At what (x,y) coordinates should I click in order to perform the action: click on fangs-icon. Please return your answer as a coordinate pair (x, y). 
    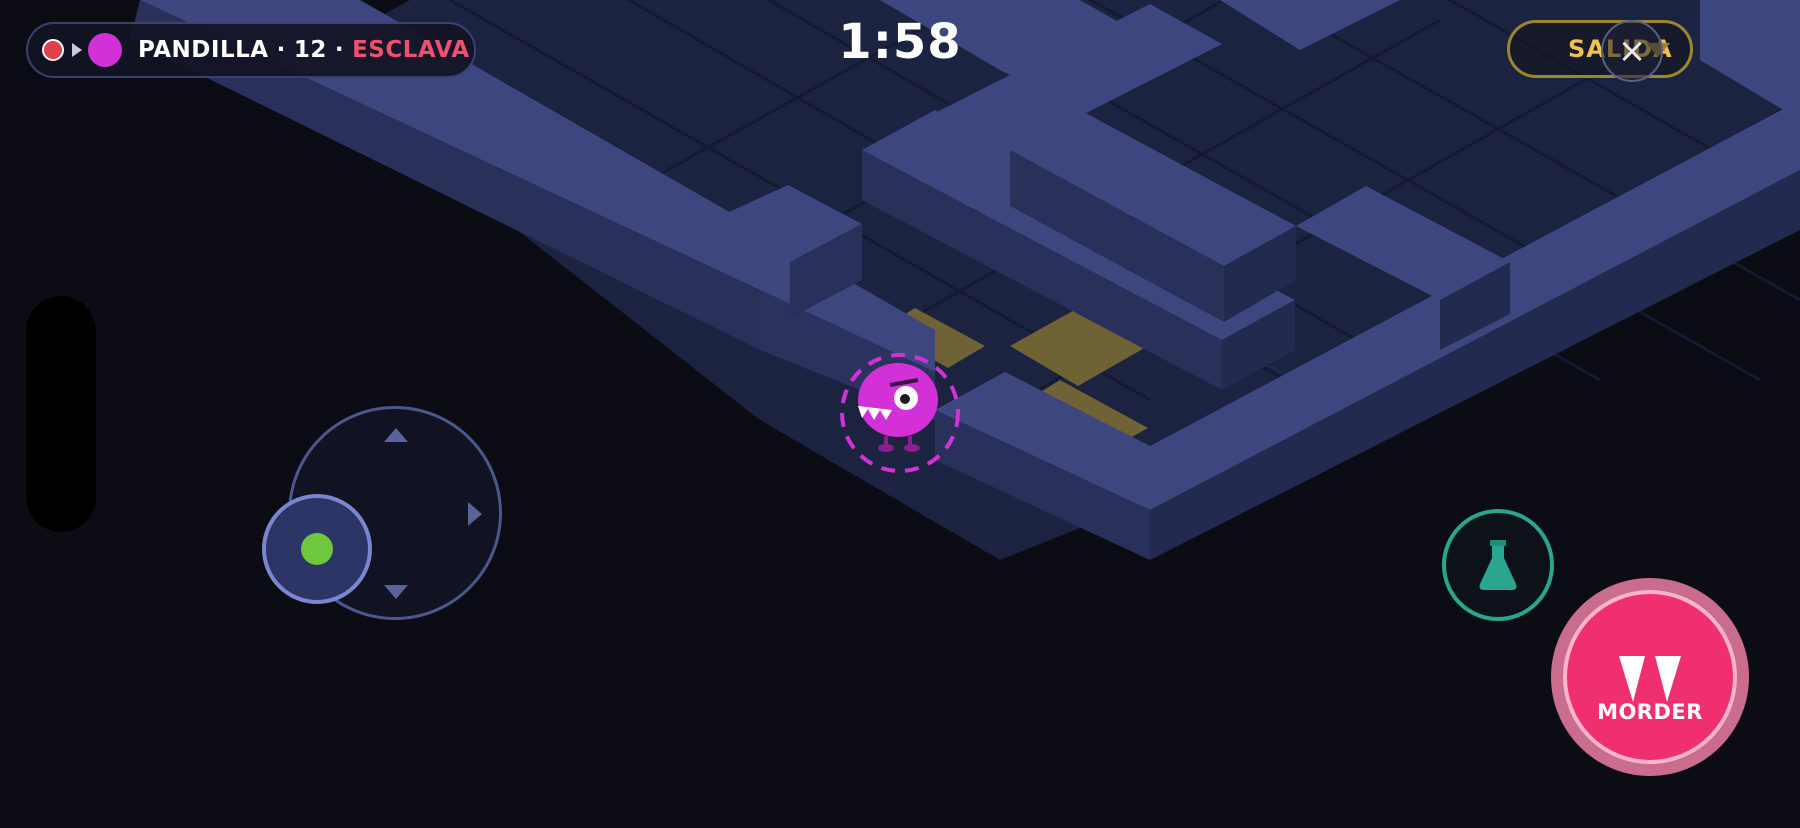
    Looking at the image, I should click on (1650, 679).